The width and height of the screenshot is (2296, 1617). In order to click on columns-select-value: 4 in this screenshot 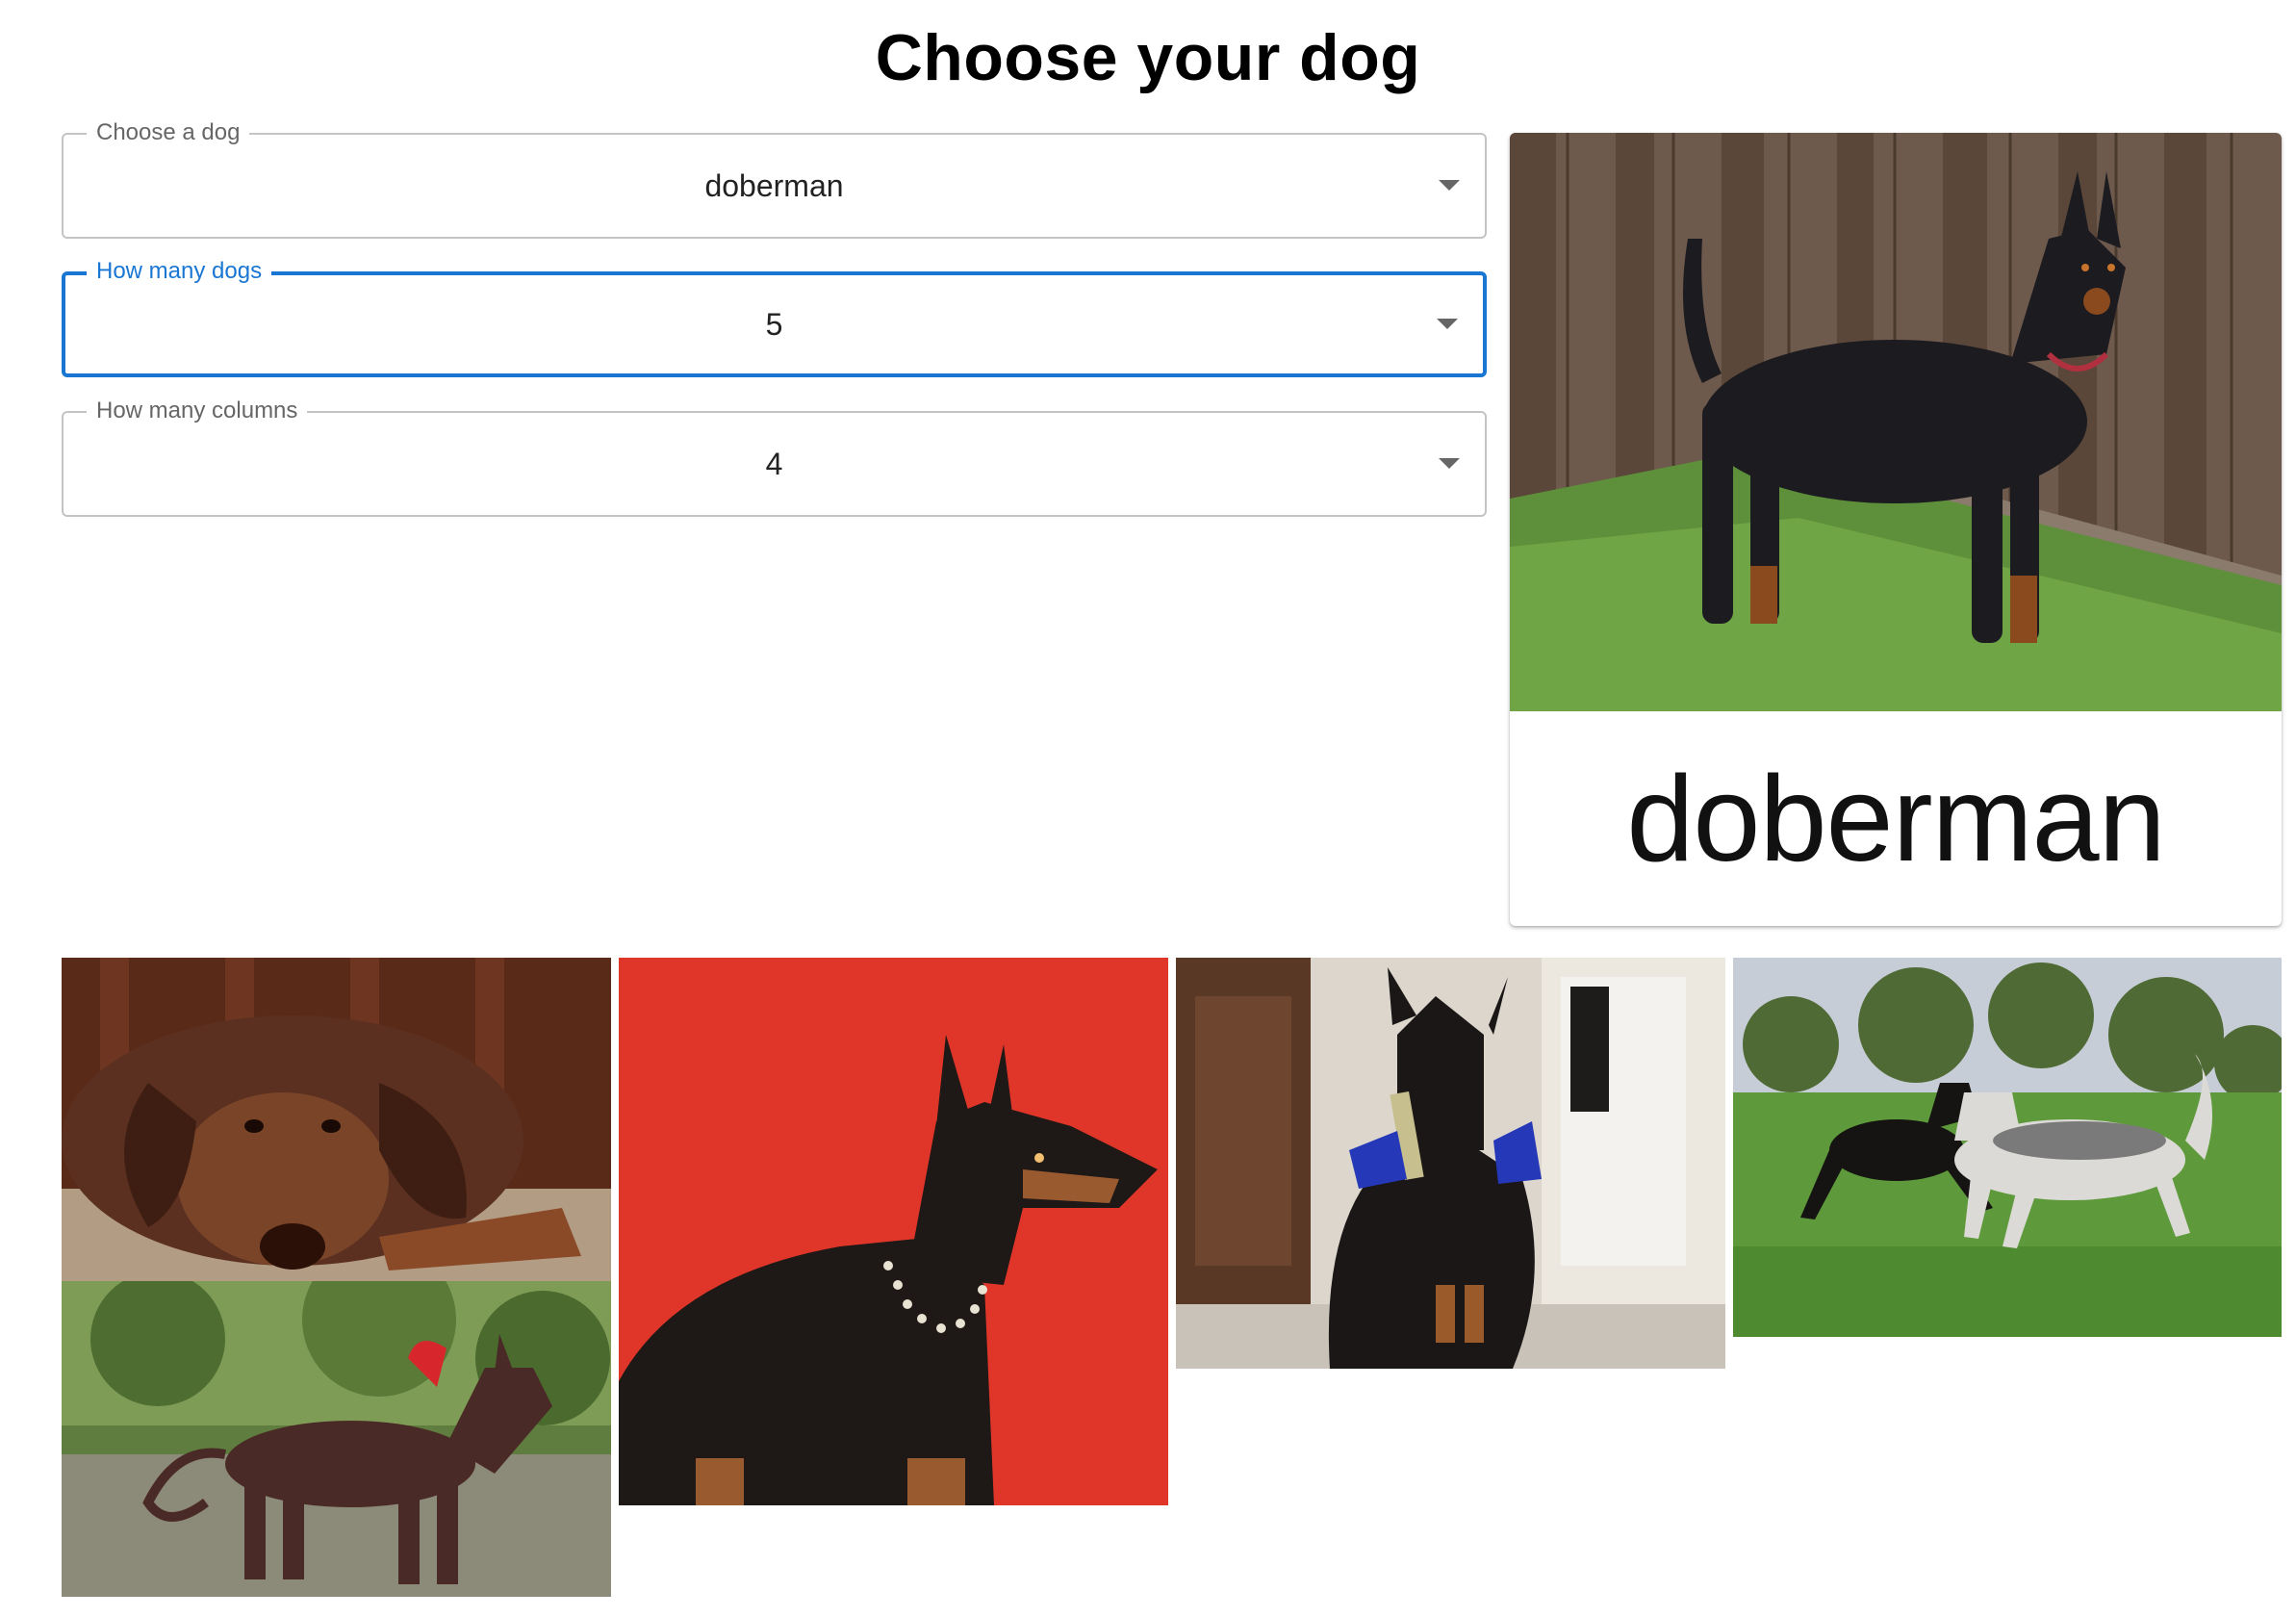, I will do `click(774, 463)`.